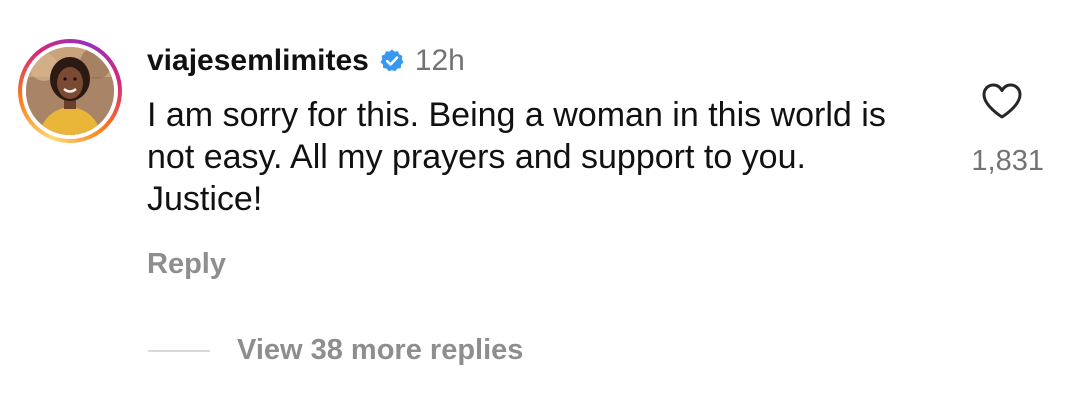 This screenshot has height=402, width=1080. Describe the element at coordinates (1002, 101) in the screenshot. I see `heart-icon` at that location.